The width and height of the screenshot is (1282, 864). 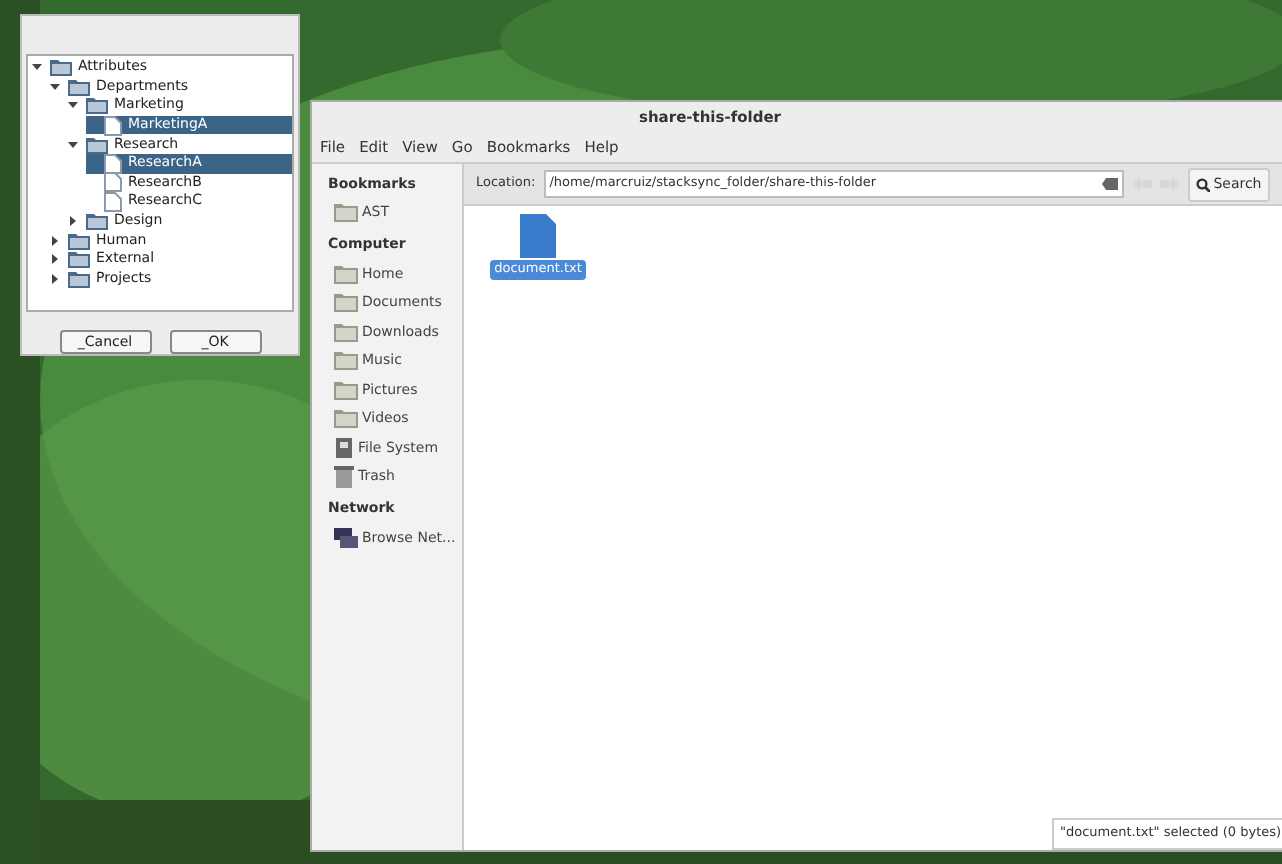 I want to click on clear-icon, so click(x=1109, y=184).